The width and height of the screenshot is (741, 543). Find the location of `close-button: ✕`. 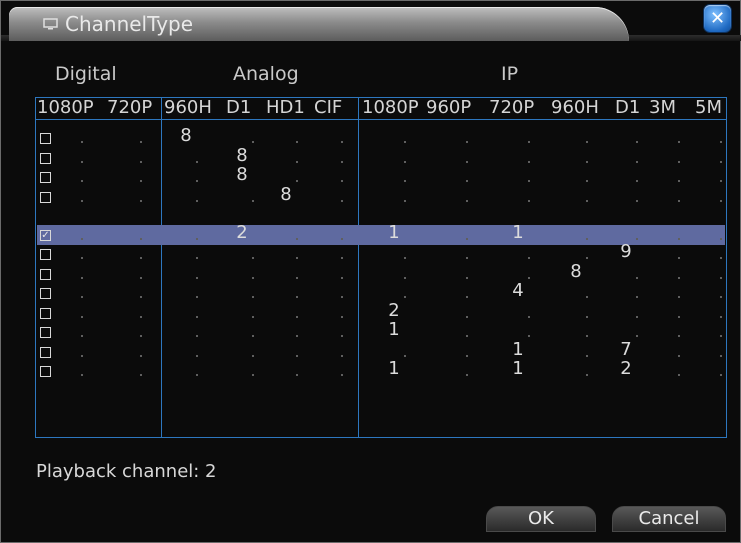

close-button: ✕ is located at coordinates (717, 18).